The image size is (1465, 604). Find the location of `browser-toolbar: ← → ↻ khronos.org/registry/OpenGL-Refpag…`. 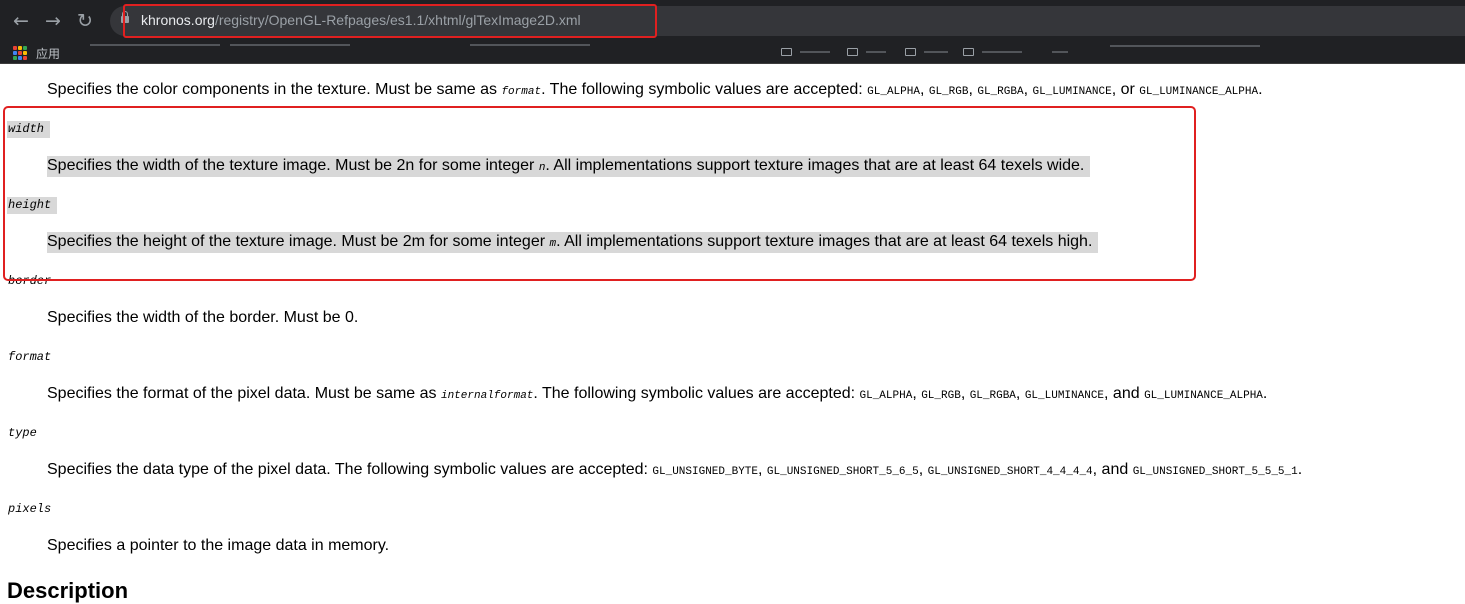

browser-toolbar: ← → ↻ khronos.org/registry/OpenGL-Refpag… is located at coordinates (732, 21).